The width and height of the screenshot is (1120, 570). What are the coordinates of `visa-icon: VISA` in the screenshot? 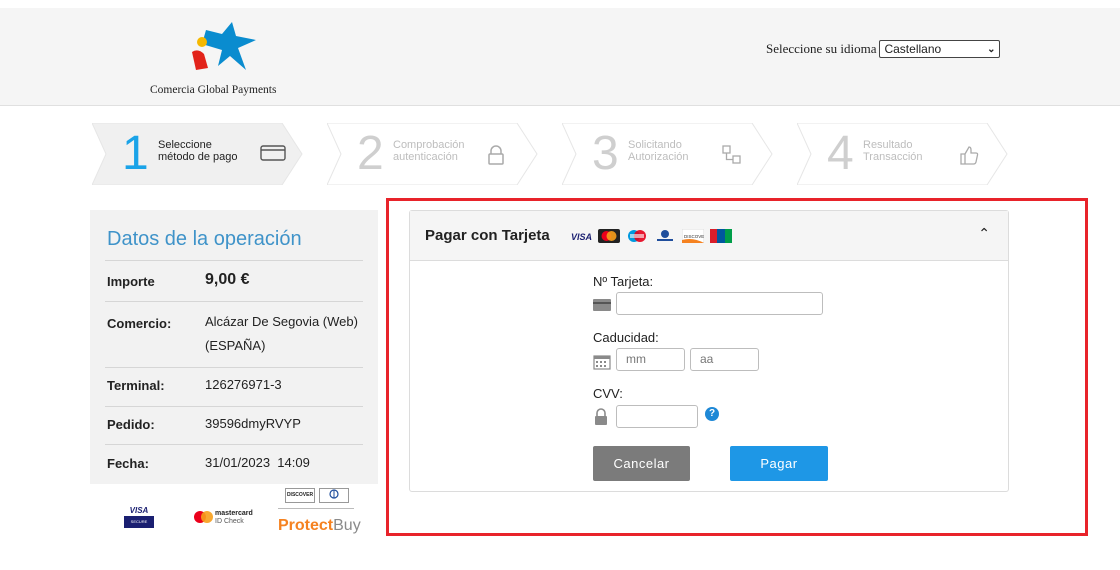 It's located at (581, 237).